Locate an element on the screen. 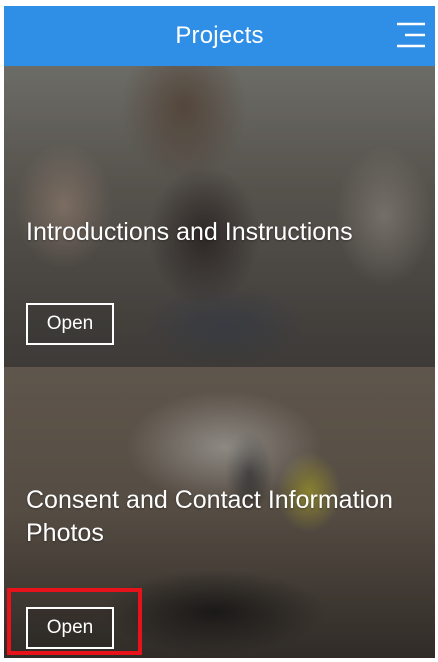 The image size is (438, 662). project-title: Introductions and Instructions is located at coordinates (189, 232).